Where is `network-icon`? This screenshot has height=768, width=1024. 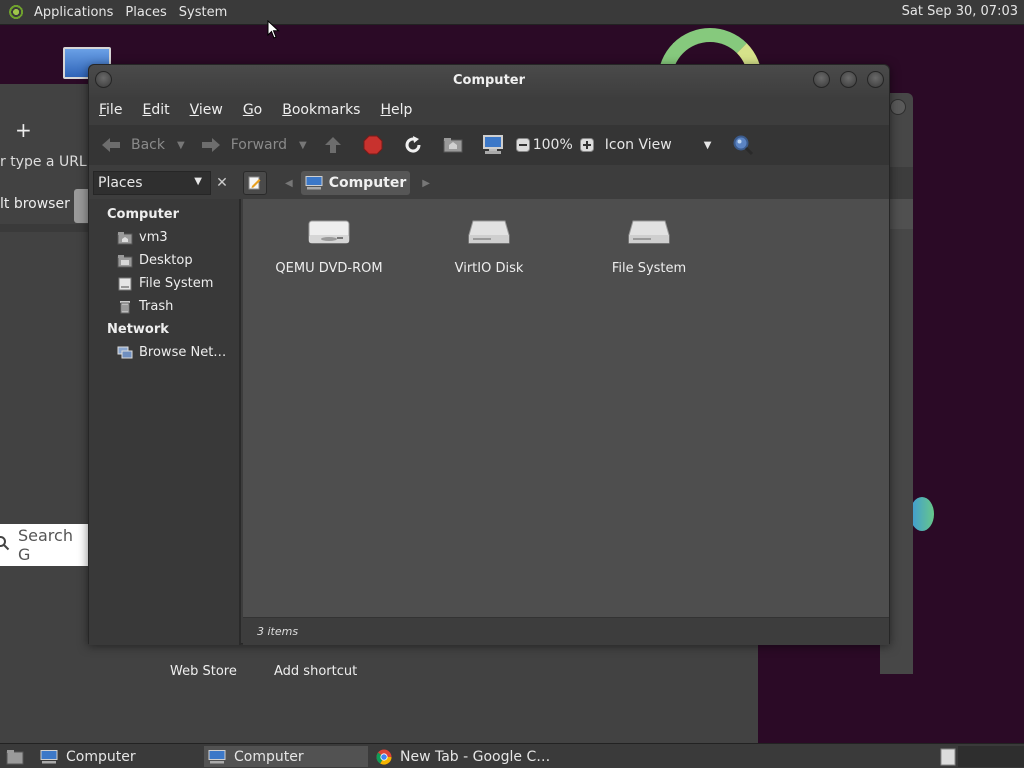
network-icon is located at coordinates (125, 353).